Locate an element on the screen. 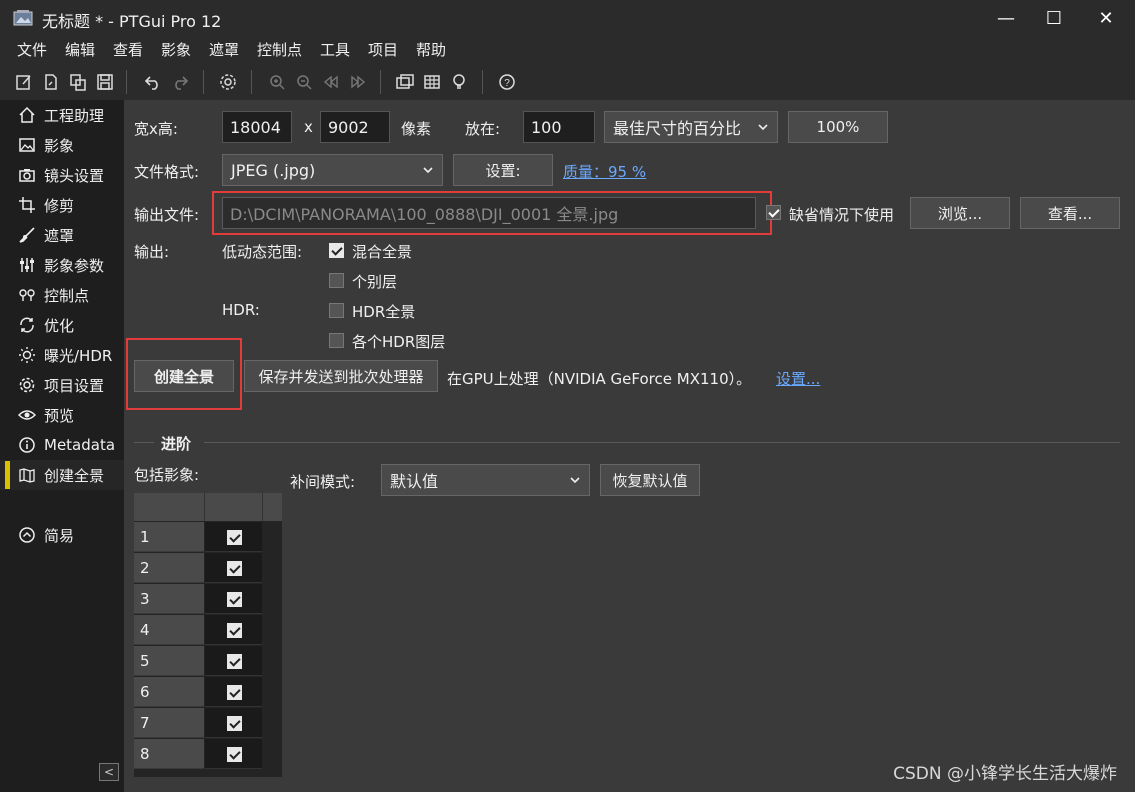  sidebar-item-create-panorama: 创建全景 is located at coordinates (62, 475).